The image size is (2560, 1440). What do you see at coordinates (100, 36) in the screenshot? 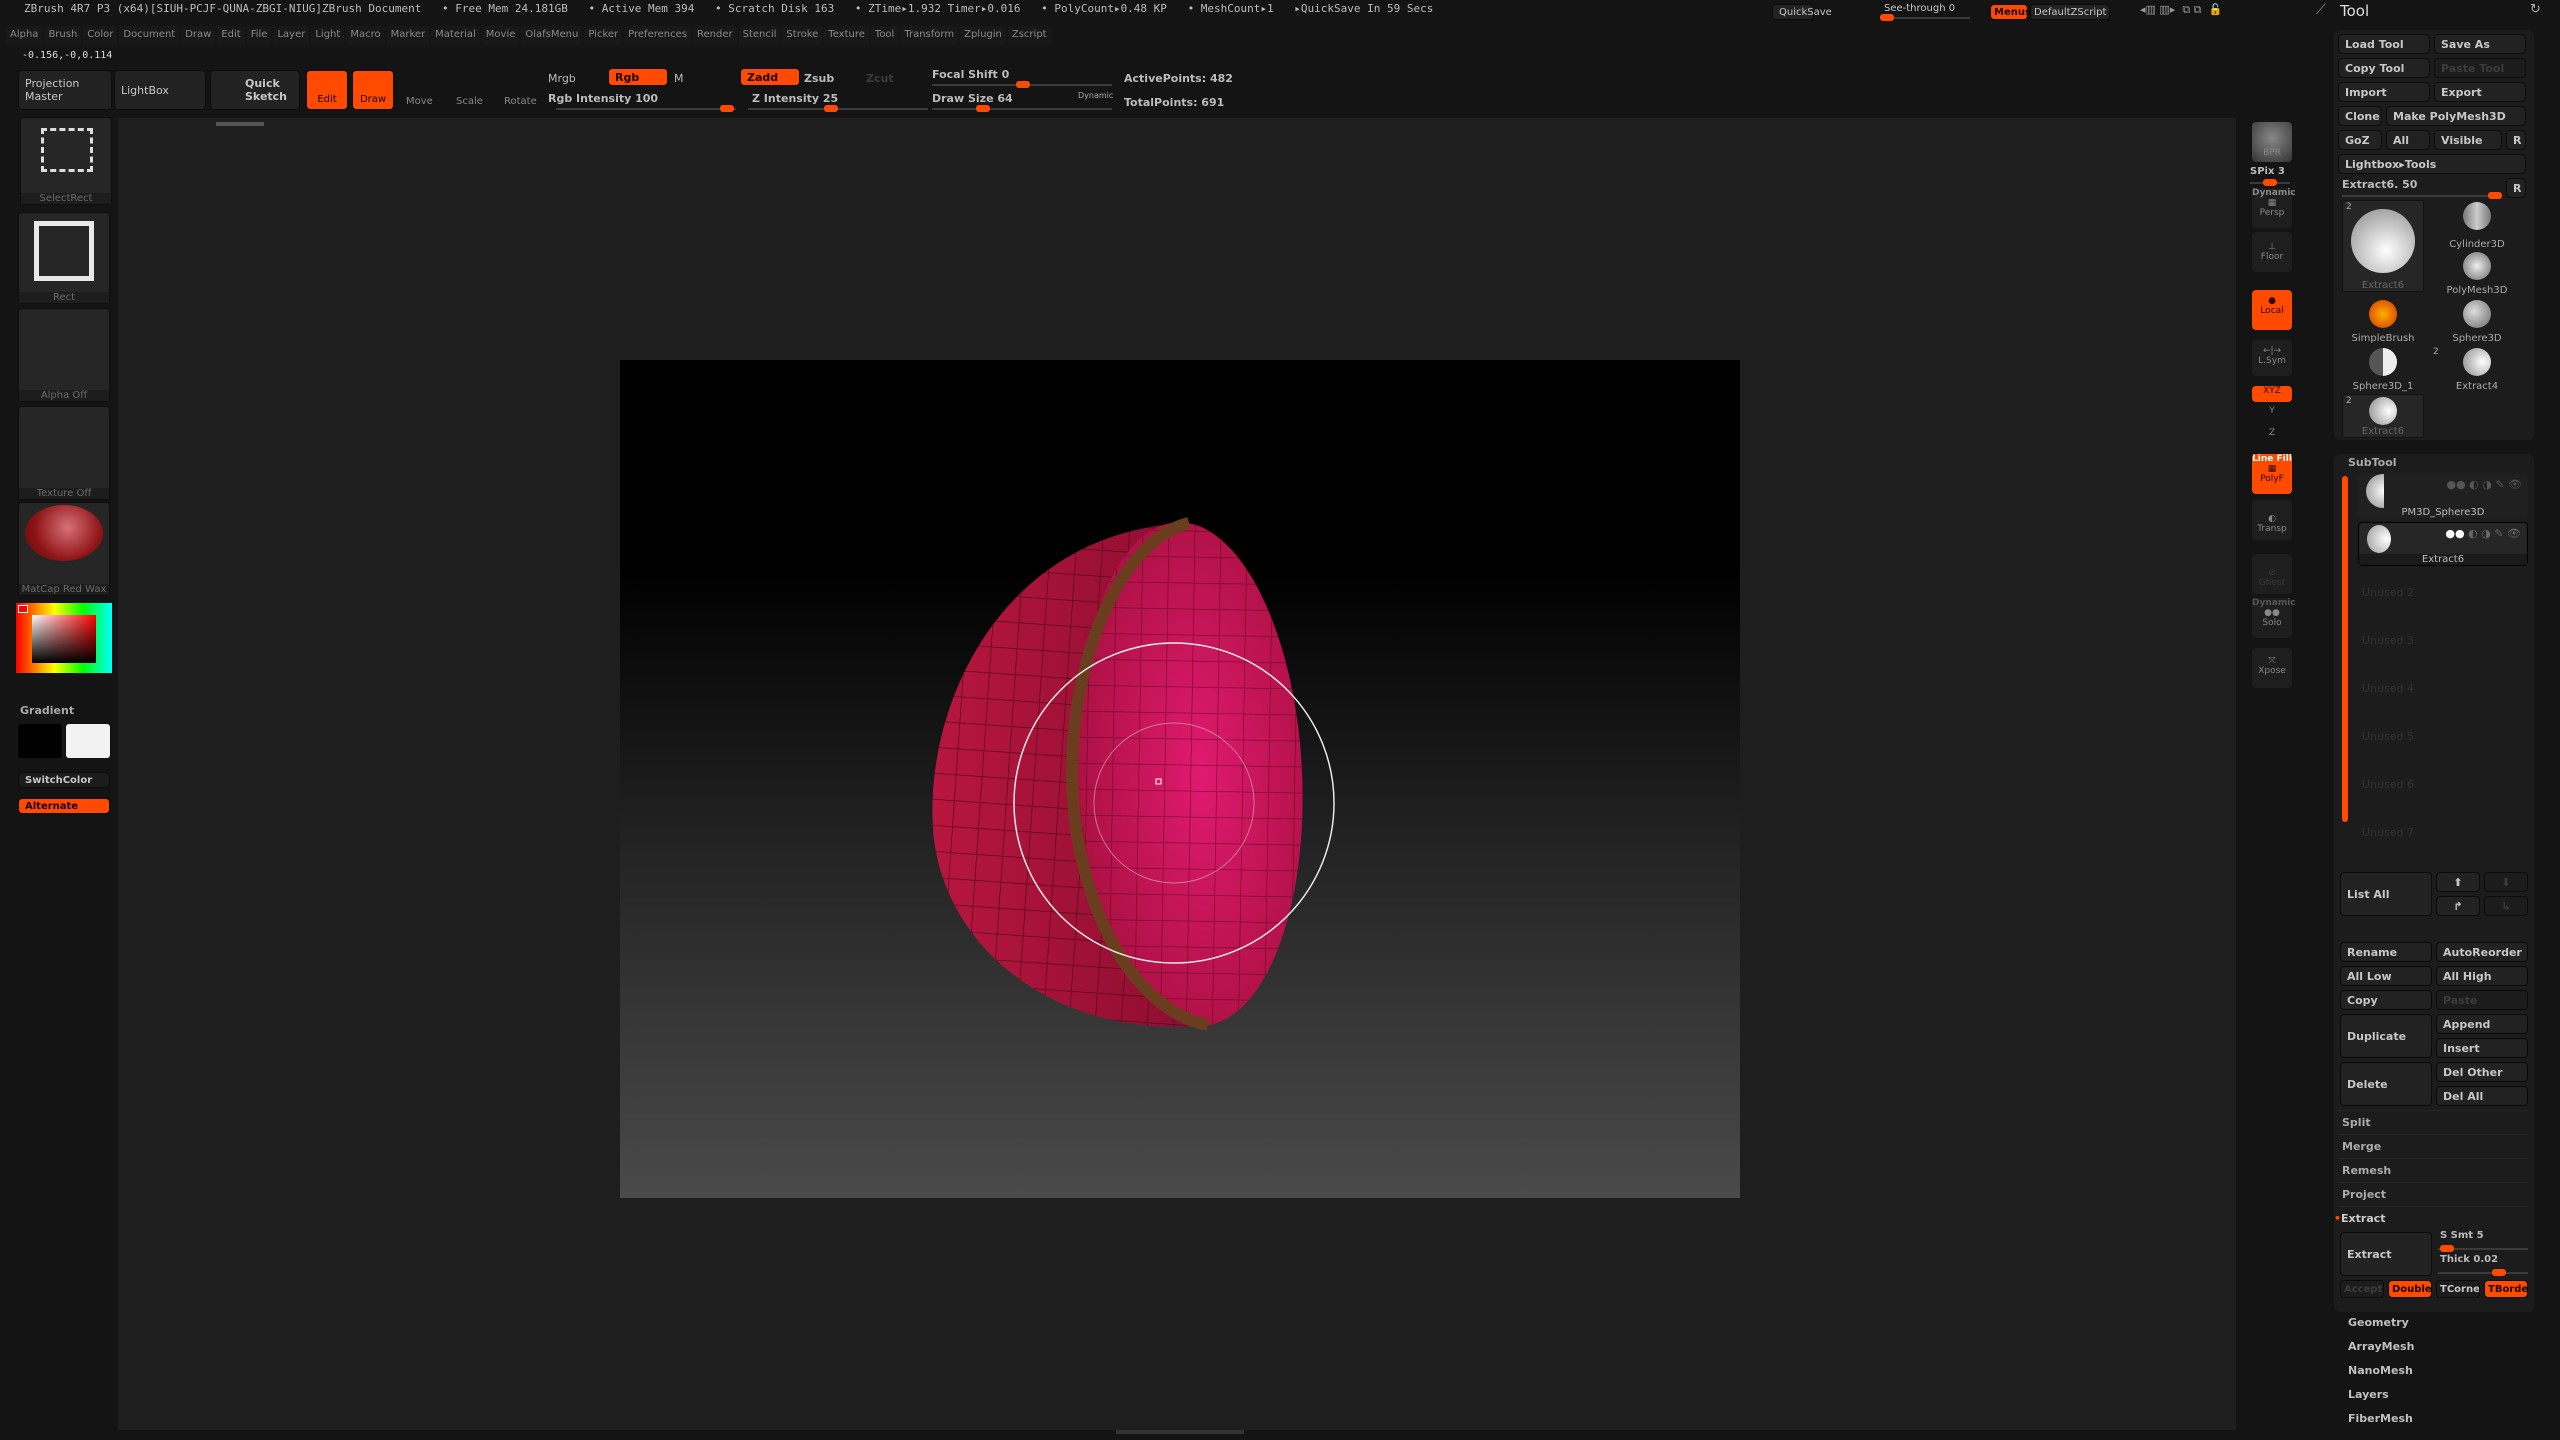
I see `menu-color: Color` at bounding box center [100, 36].